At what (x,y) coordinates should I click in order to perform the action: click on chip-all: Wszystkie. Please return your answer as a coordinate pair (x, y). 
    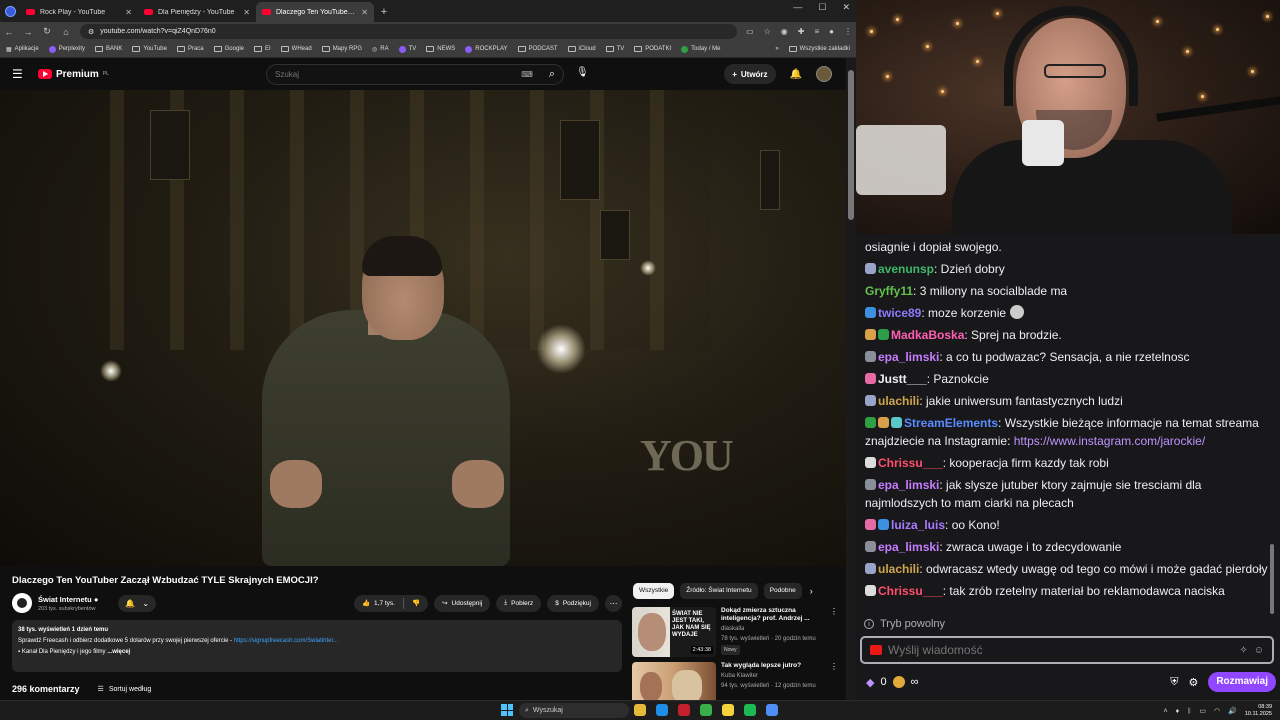
    Looking at the image, I should click on (654, 591).